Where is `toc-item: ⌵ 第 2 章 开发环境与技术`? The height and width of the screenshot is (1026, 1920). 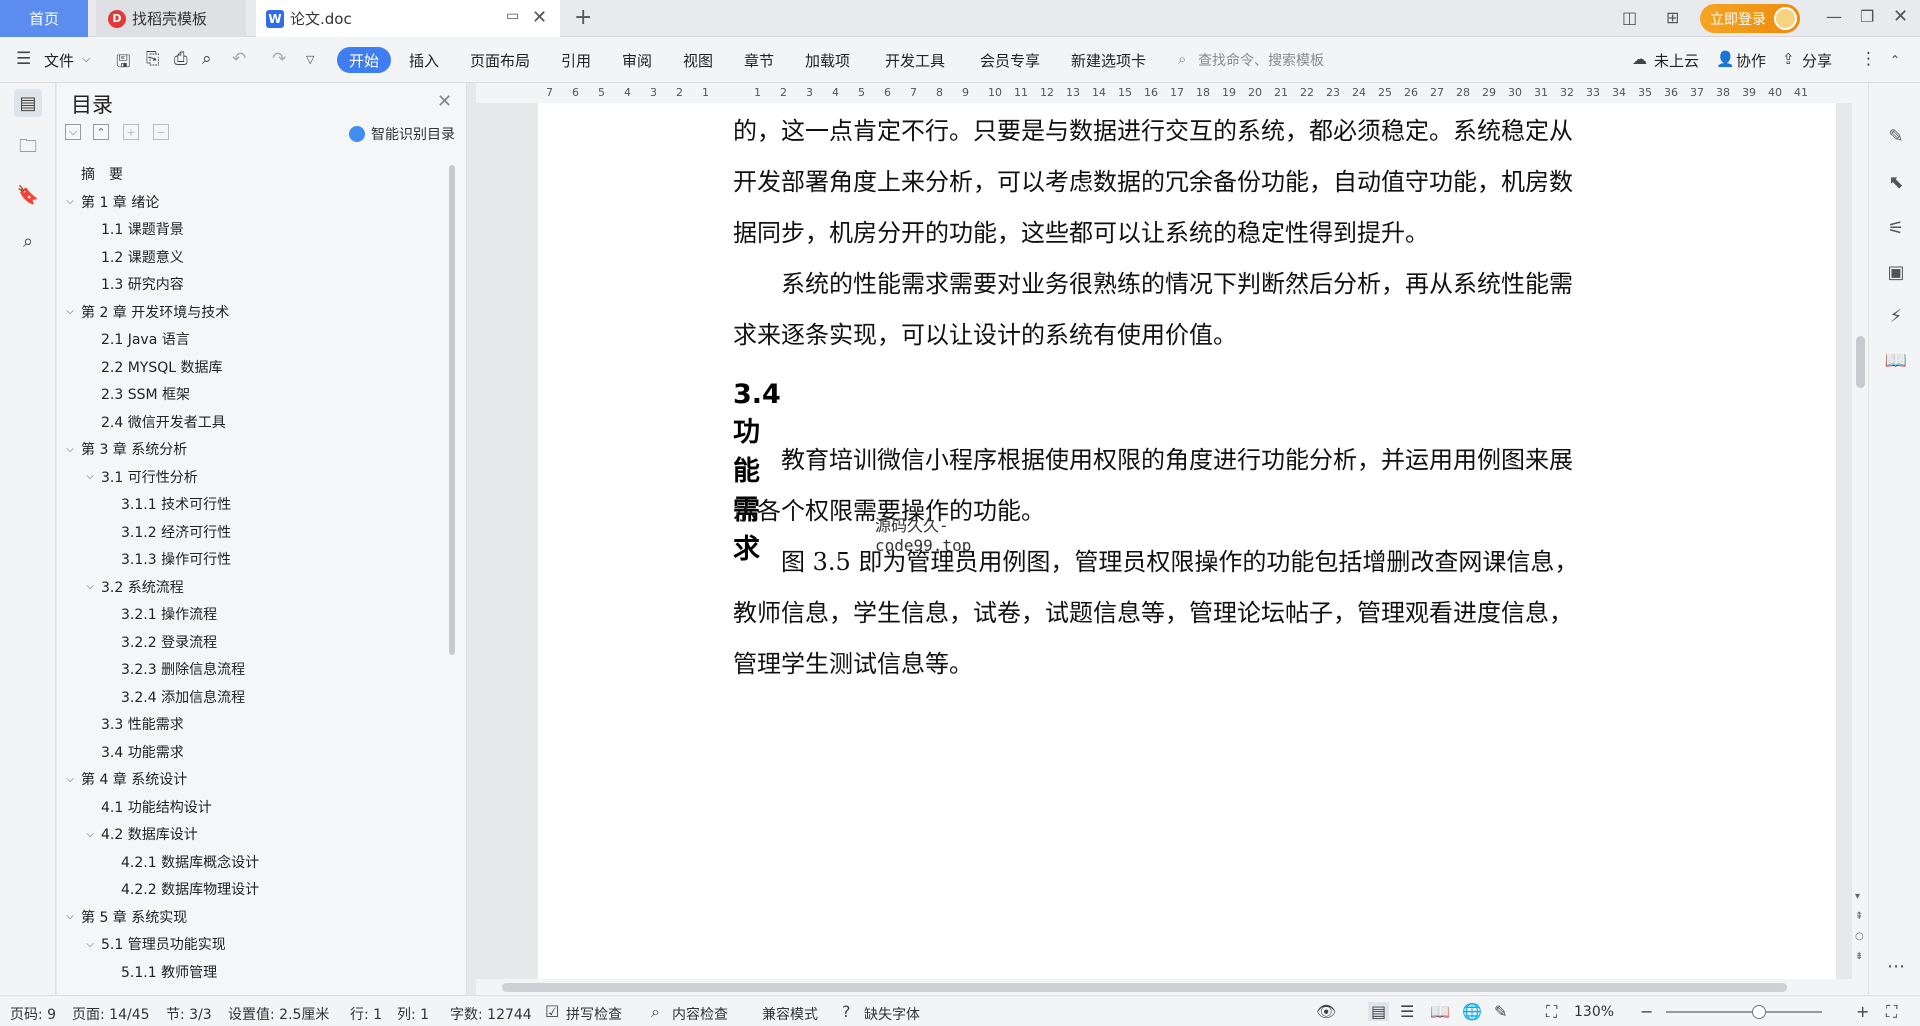 toc-item: ⌵ 第 2 章 开发环境与技术 is located at coordinates (146, 312).